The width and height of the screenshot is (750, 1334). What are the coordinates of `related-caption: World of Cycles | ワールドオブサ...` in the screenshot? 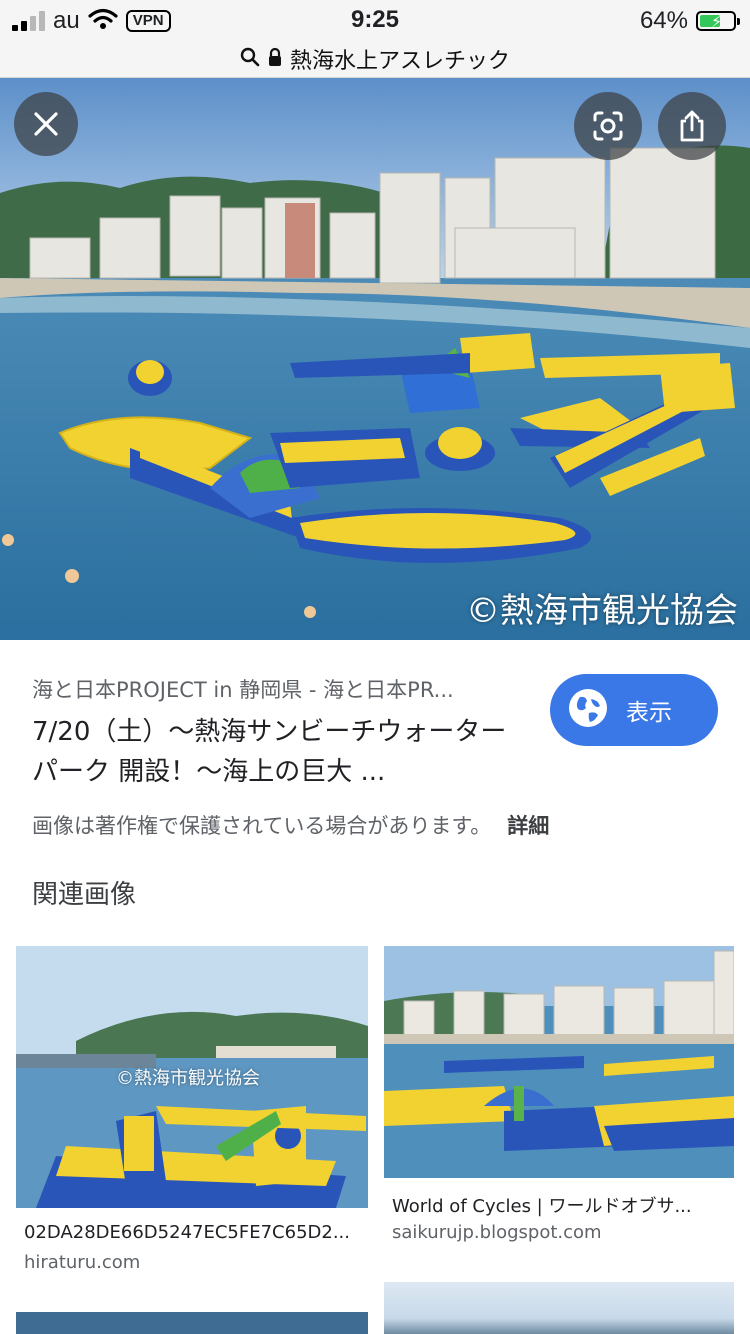 It's located at (542, 1206).